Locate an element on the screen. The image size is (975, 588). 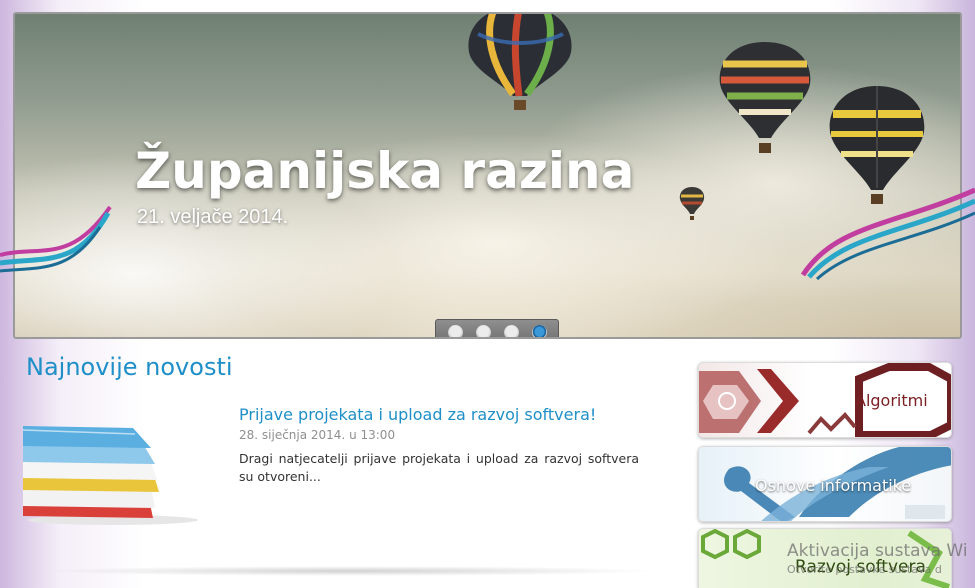
decorative-swoosh-right is located at coordinates (887, 233).